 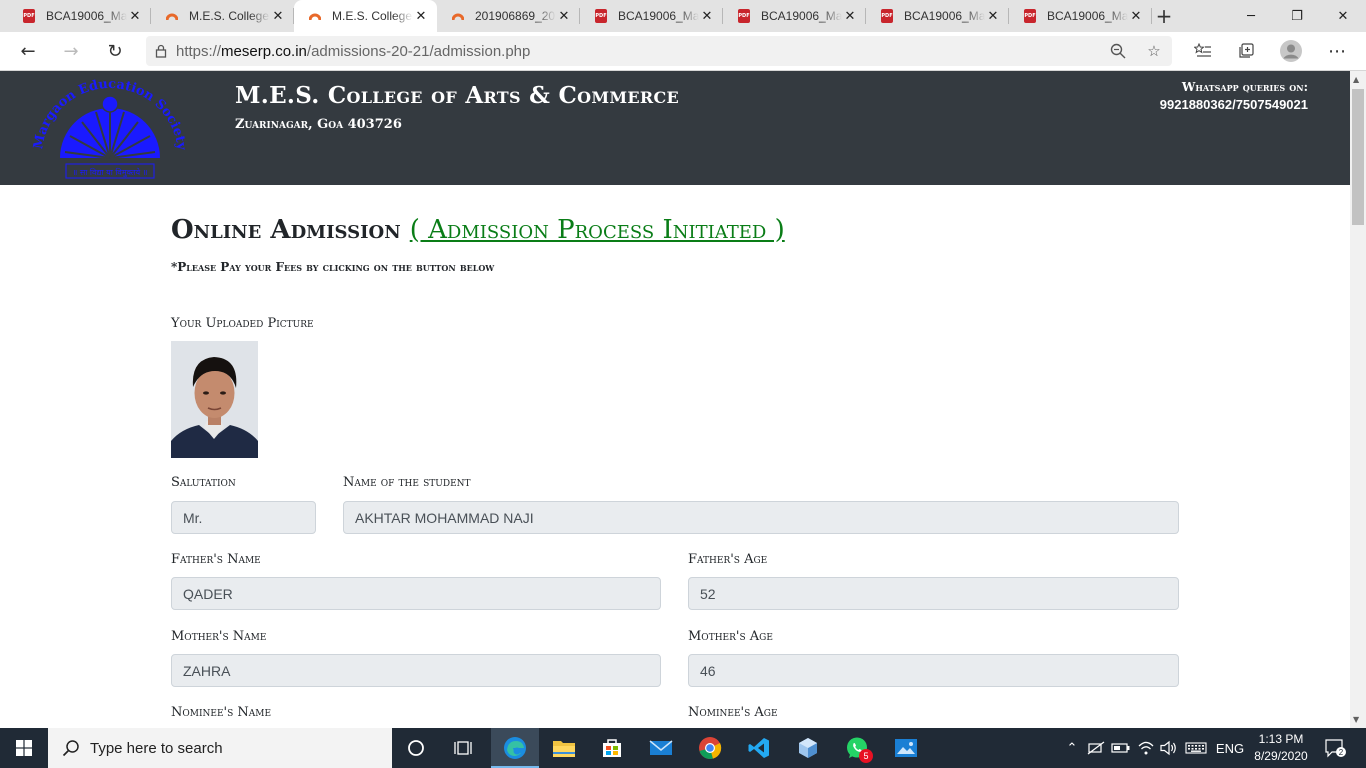 I want to click on whatsapp-numbers: 9921880362/7507549021, so click(x=1233, y=104).